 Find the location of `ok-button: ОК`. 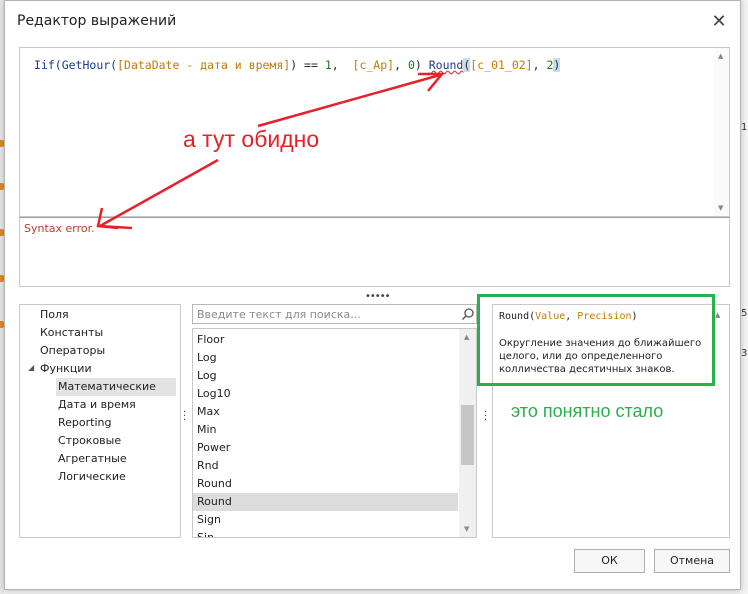

ok-button: ОК is located at coordinates (609, 561).